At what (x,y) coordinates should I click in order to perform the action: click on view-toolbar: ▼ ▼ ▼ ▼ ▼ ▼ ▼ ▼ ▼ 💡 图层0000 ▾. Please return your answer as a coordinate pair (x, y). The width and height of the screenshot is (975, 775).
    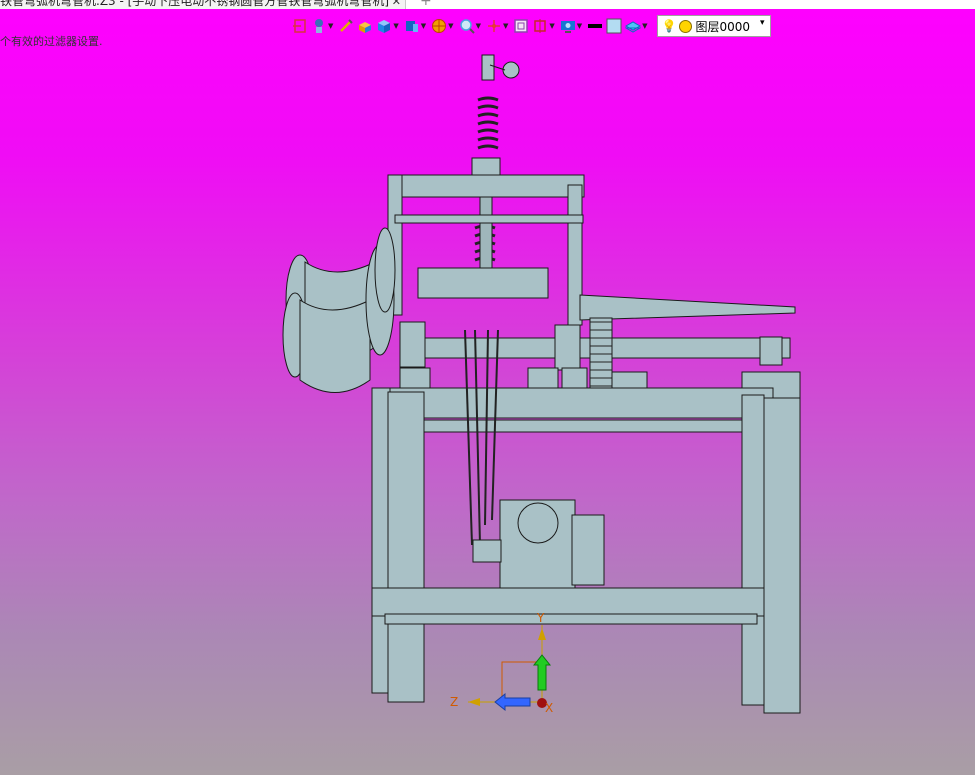
    Looking at the image, I should click on (592, 26).